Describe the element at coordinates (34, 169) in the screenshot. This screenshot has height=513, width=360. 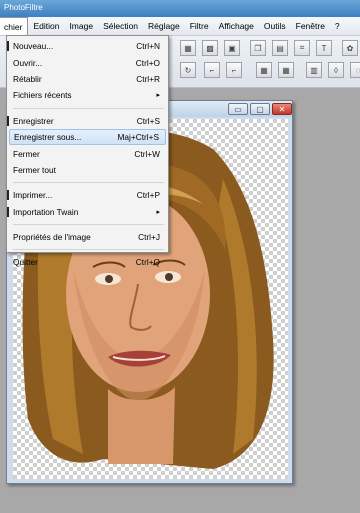
I see `menu-item-label: Fermer tout` at that location.